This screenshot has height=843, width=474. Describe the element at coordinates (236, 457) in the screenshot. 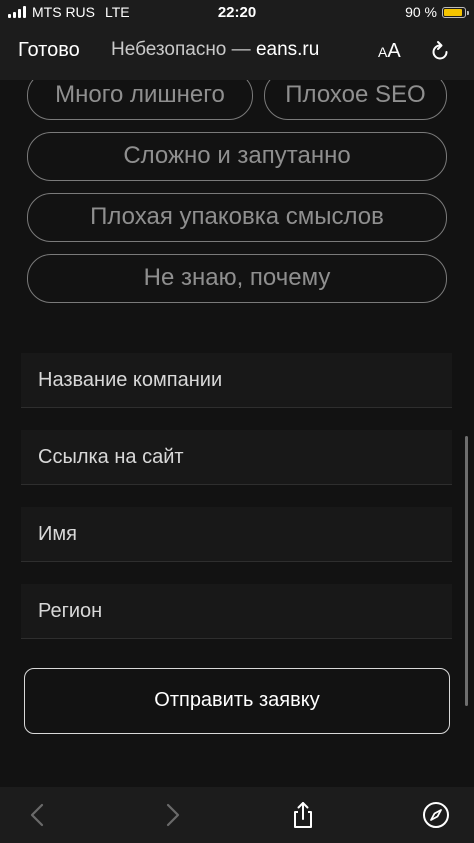

I see `website-link-field: Ссылка на сайт` at that location.